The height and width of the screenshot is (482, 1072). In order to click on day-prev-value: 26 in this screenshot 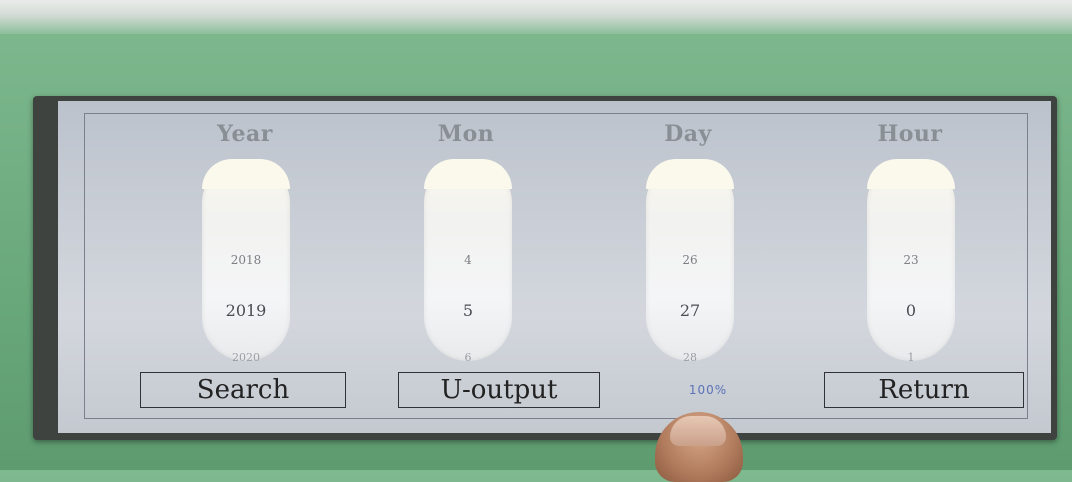, I will do `click(690, 260)`.